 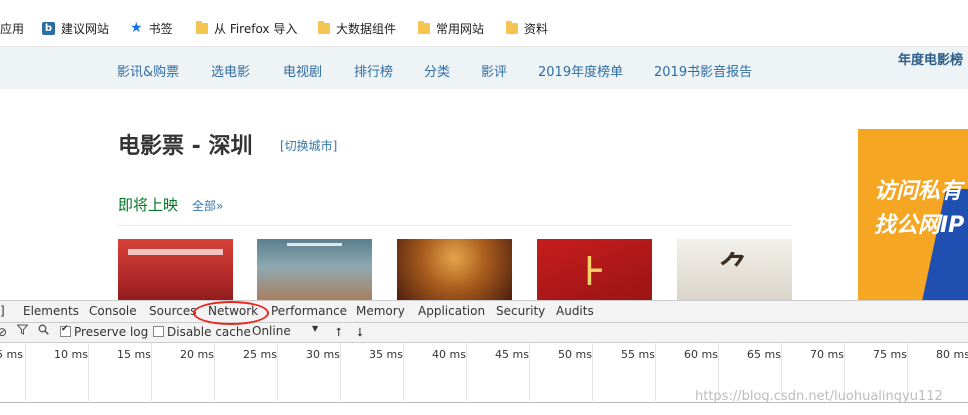 What do you see at coordinates (512, 354) in the screenshot?
I see `tick-label: 45 ms` at bounding box center [512, 354].